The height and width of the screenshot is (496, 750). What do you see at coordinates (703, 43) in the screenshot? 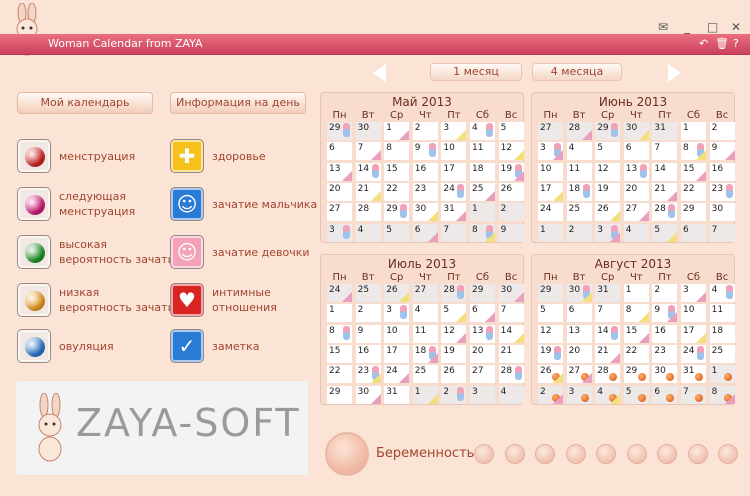
I see `undo-icon: ↶` at bounding box center [703, 43].